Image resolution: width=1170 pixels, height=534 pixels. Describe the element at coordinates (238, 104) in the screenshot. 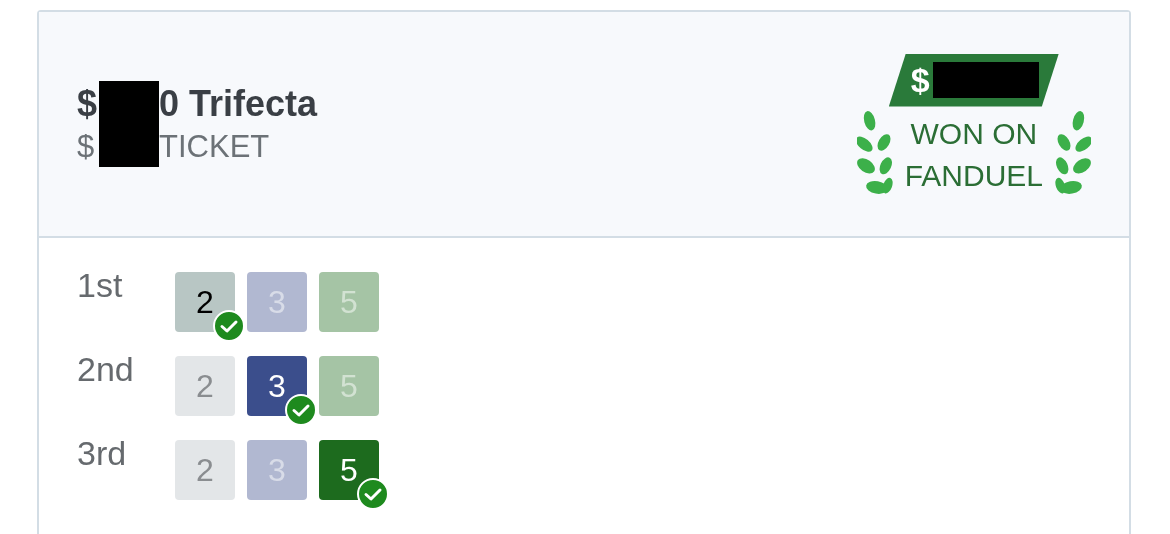

I see `ticket-title: 0 Trifecta` at that location.